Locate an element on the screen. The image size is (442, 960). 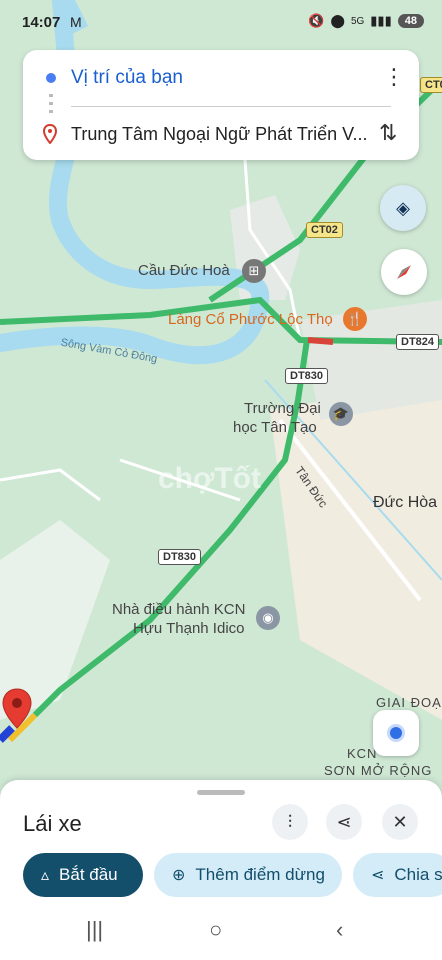
map-label-kcn-ext-line2: SƠN MỞ RỘNG is located at coordinates (378, 770).